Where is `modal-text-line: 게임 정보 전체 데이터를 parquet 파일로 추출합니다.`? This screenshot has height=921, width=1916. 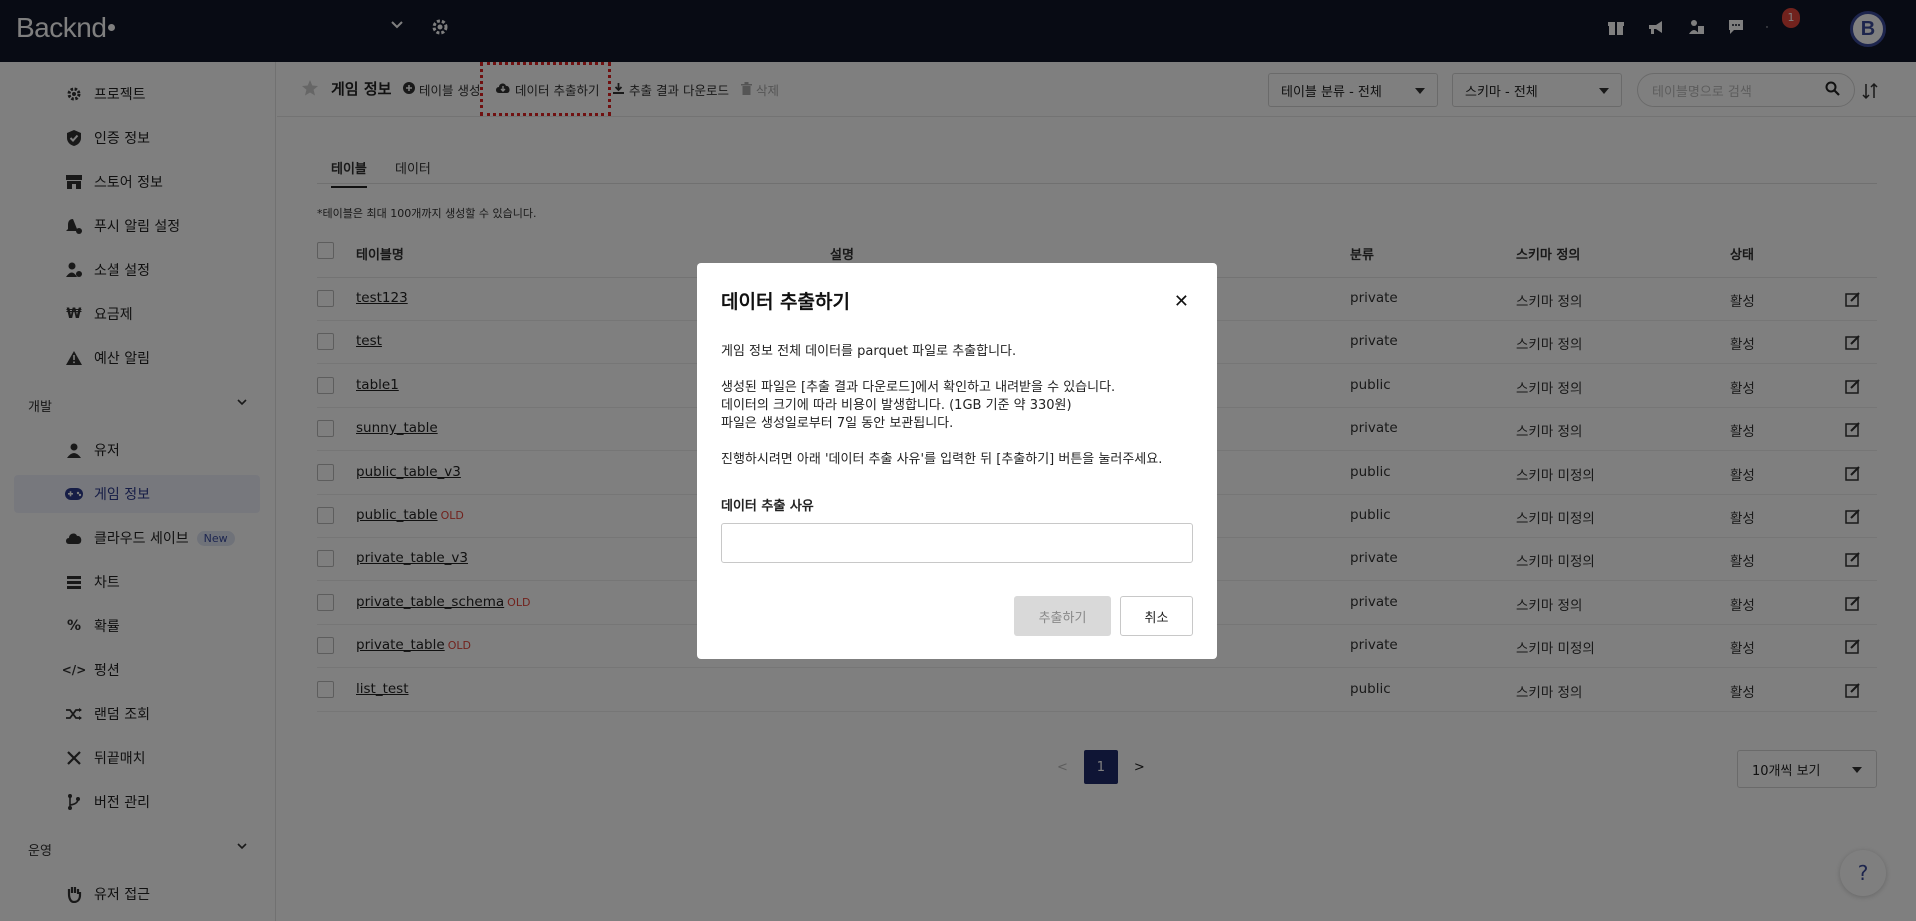
modal-text-line: 게임 정보 전체 데이터를 parquet 파일로 추출합니다. is located at coordinates (869, 351).